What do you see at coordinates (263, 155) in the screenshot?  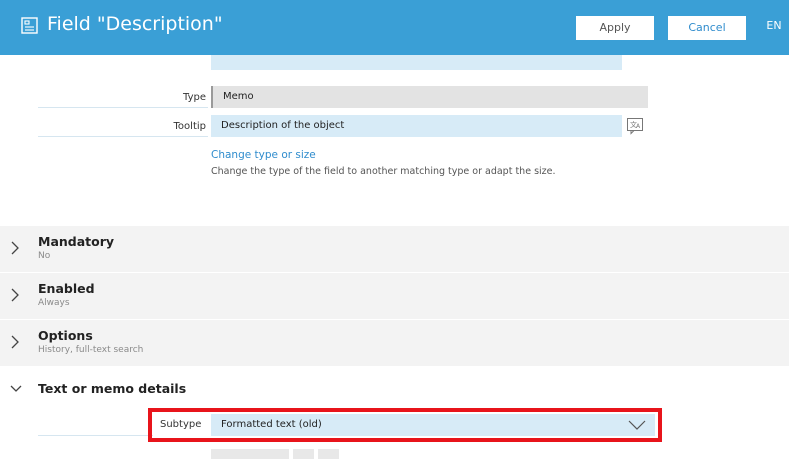 I see `change-type-link: Change type or size` at bounding box center [263, 155].